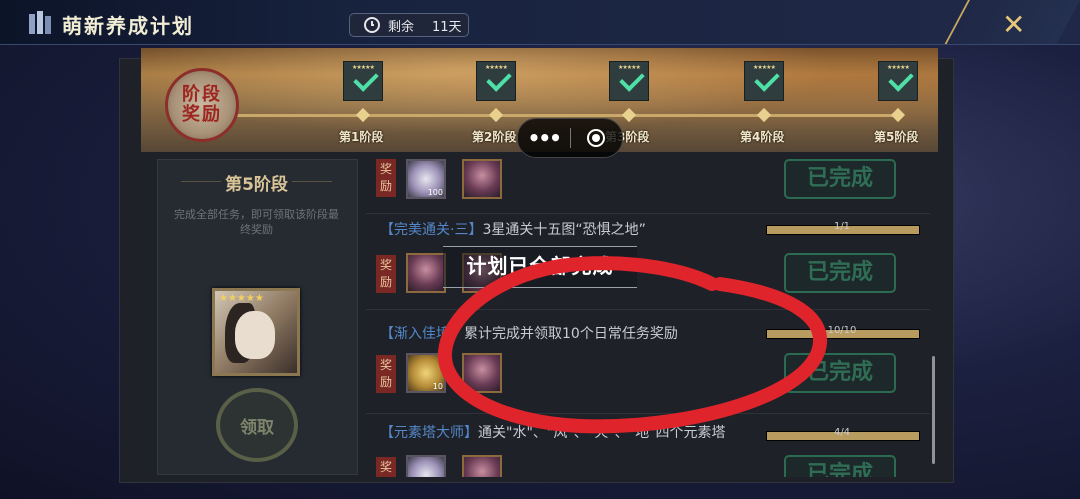 Image resolution: width=1080 pixels, height=499 pixels. I want to click on stage-2-label: 第2阶段, so click(494, 137).